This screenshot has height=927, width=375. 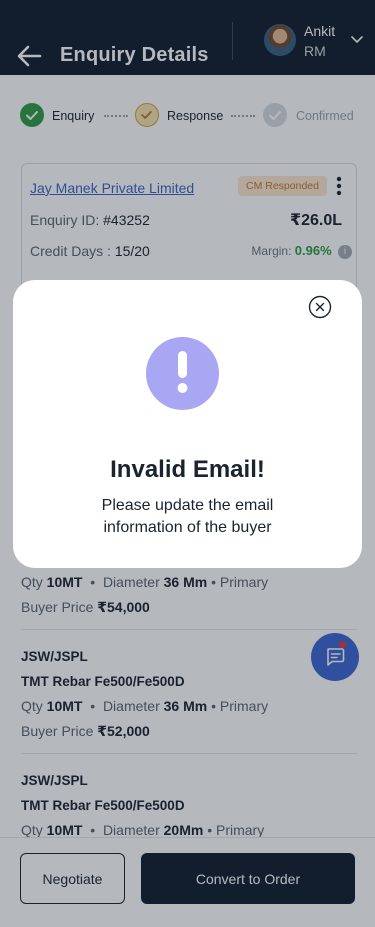 I want to click on close-icon, so click(x=320, y=307).